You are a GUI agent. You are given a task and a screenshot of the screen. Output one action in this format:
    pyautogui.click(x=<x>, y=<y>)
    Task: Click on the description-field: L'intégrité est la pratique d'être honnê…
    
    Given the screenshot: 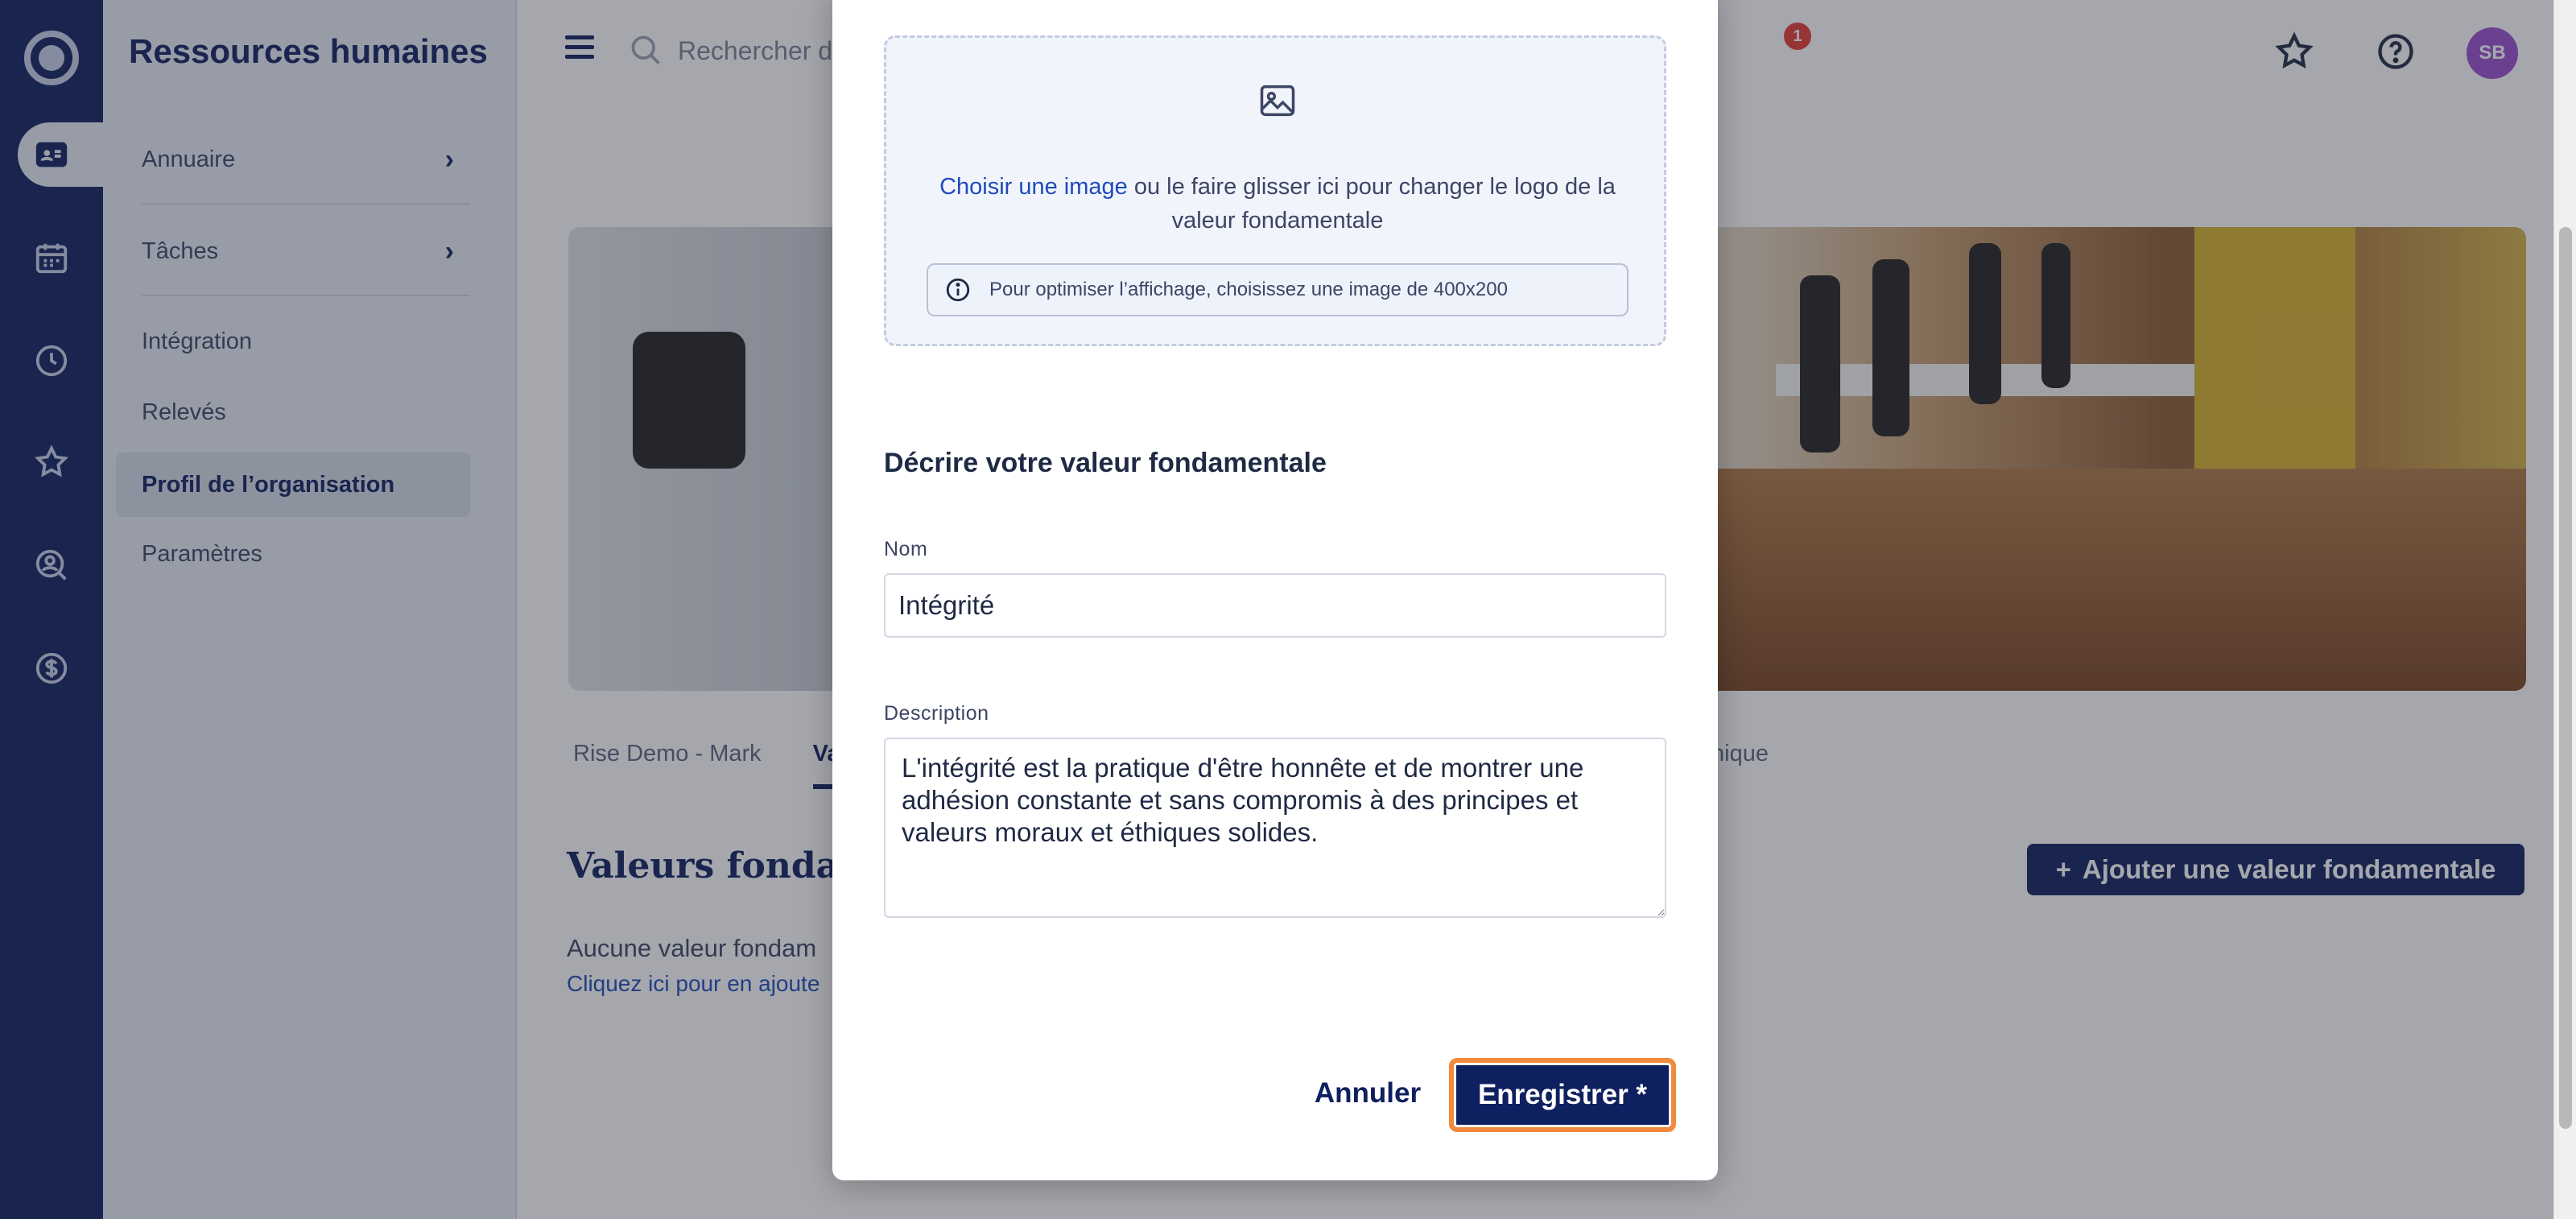 What is the action you would take?
    pyautogui.click(x=1275, y=828)
    